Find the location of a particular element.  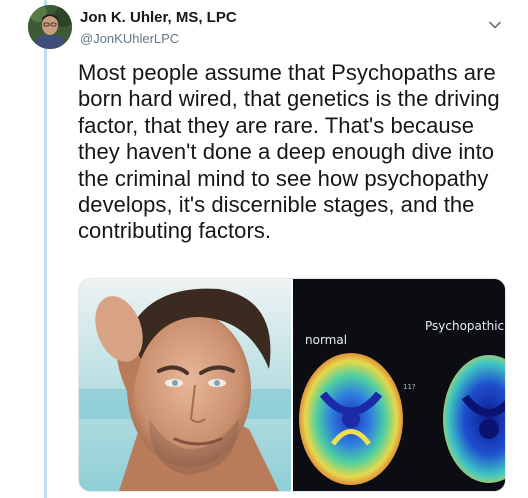

scan-label-psychopathic: Psychopathic is located at coordinates (465, 326).